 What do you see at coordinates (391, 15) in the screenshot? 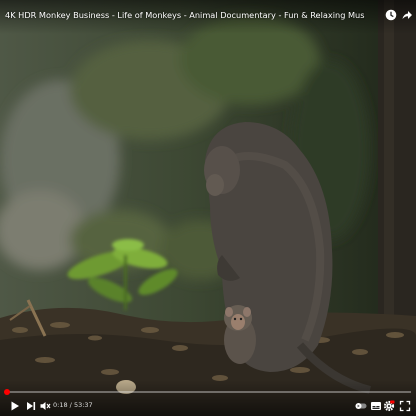
I see `watch-later-clock-icon` at bounding box center [391, 15].